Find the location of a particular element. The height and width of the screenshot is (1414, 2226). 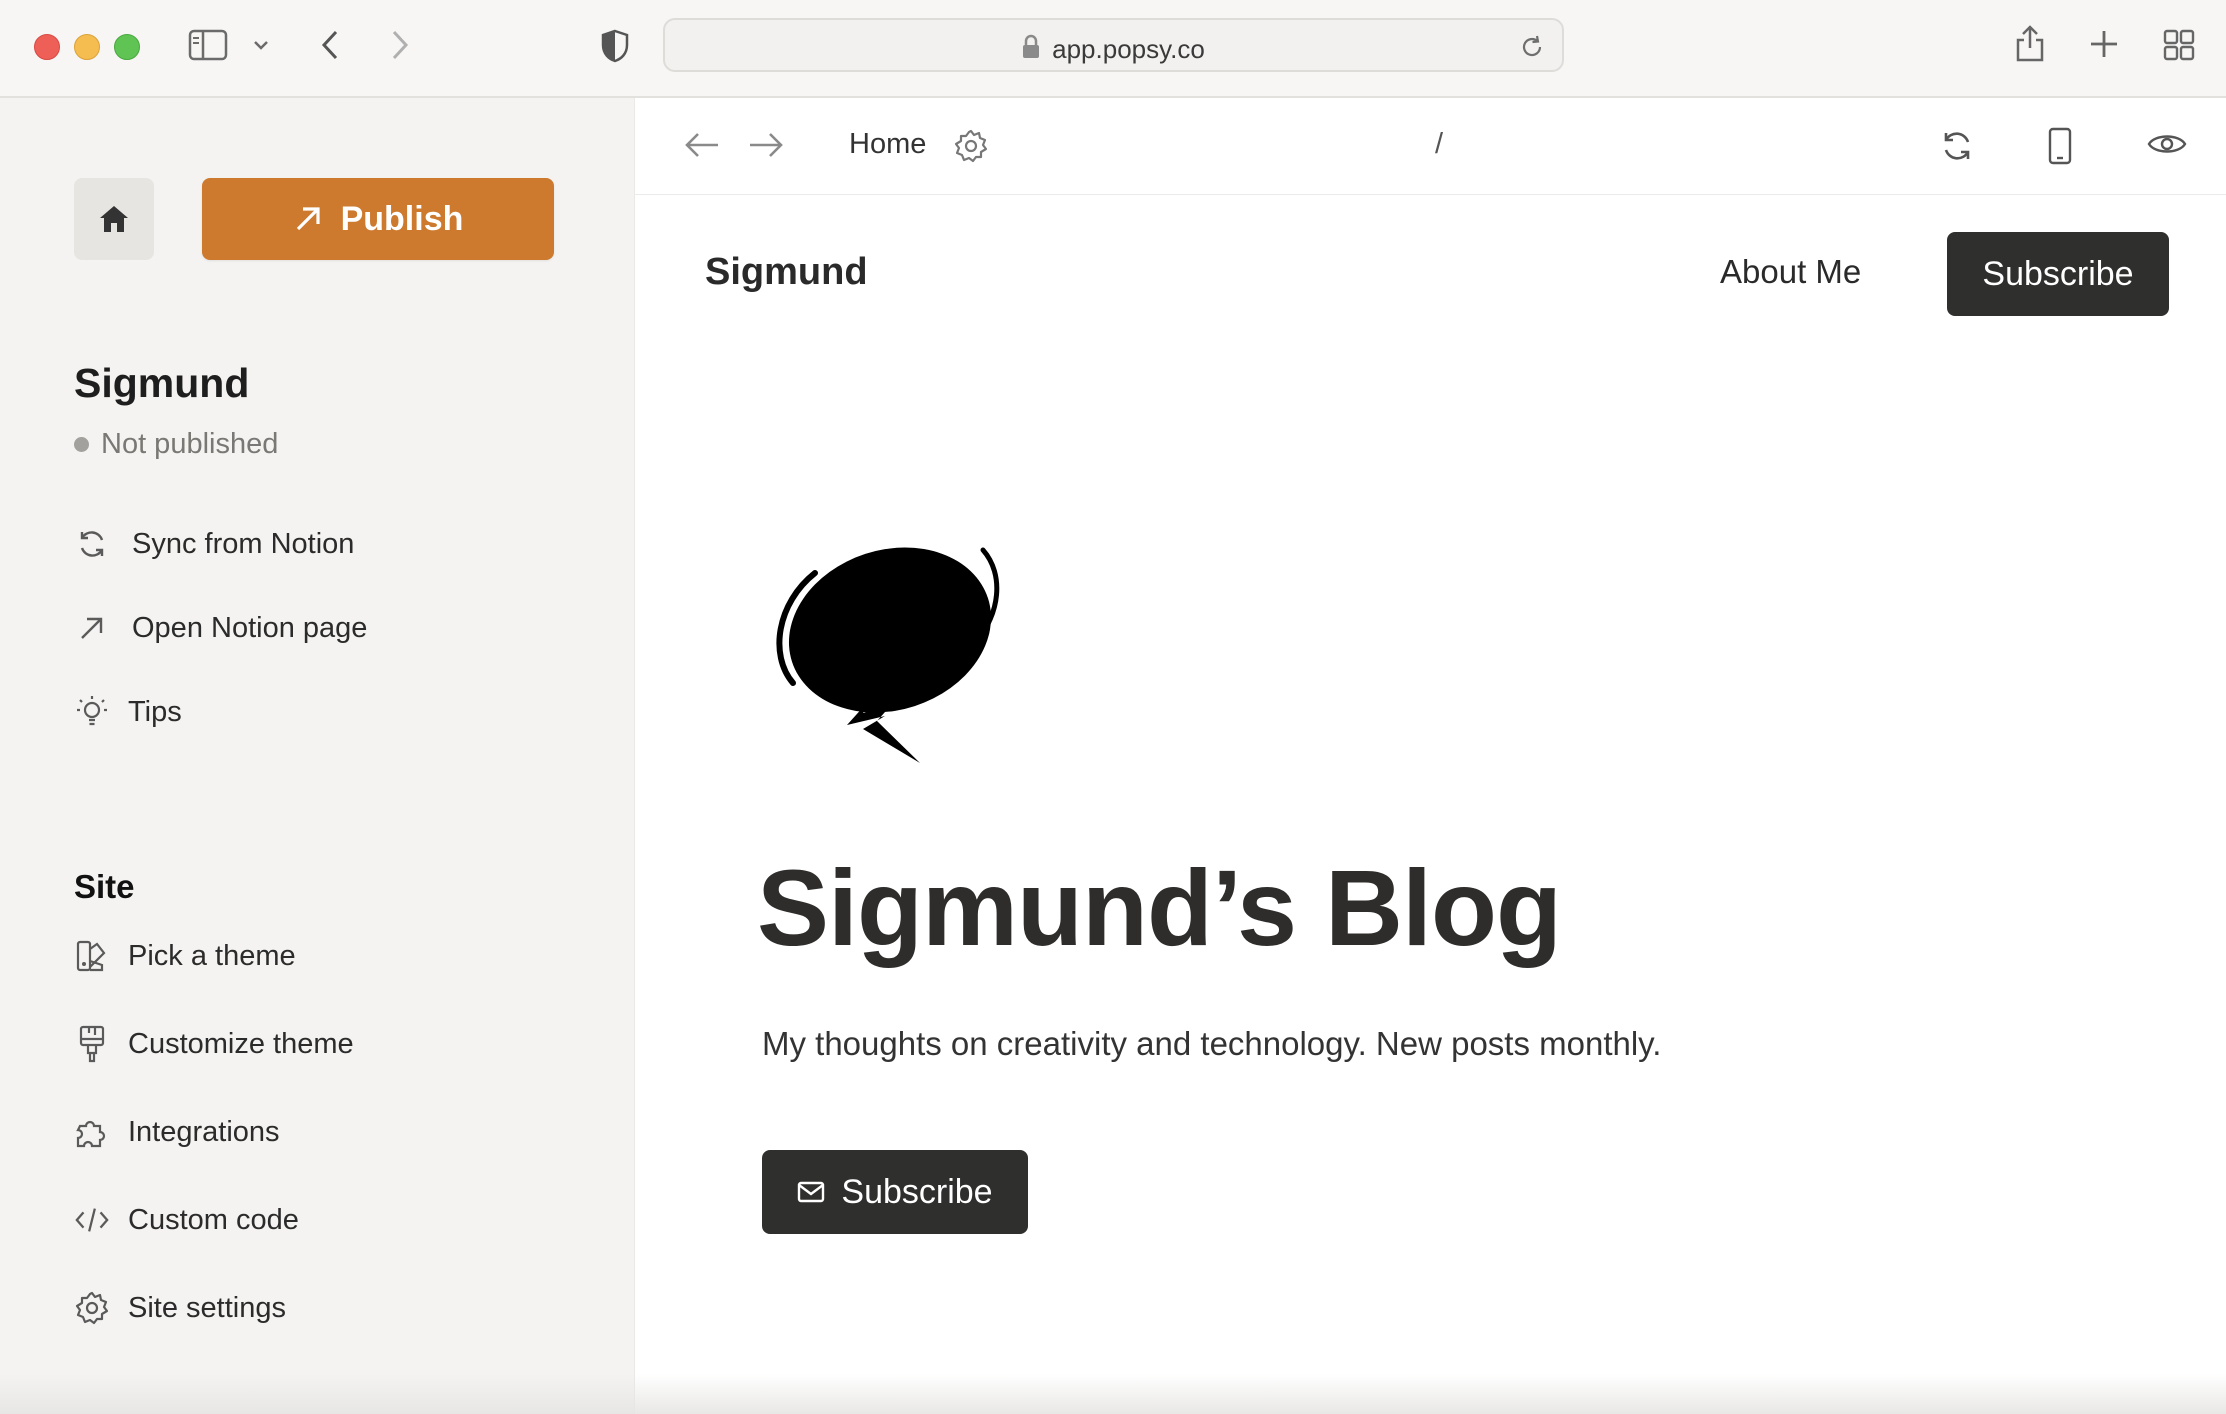

back-icon is located at coordinates (330, 45).